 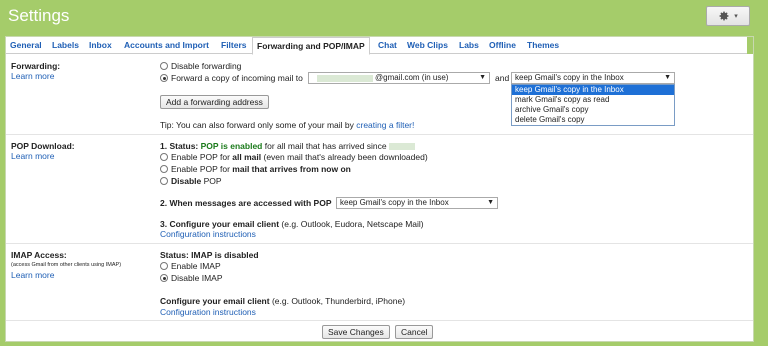 What do you see at coordinates (593, 120) in the screenshot?
I see `dropdown-option-delete: delete Gmail's copy` at bounding box center [593, 120].